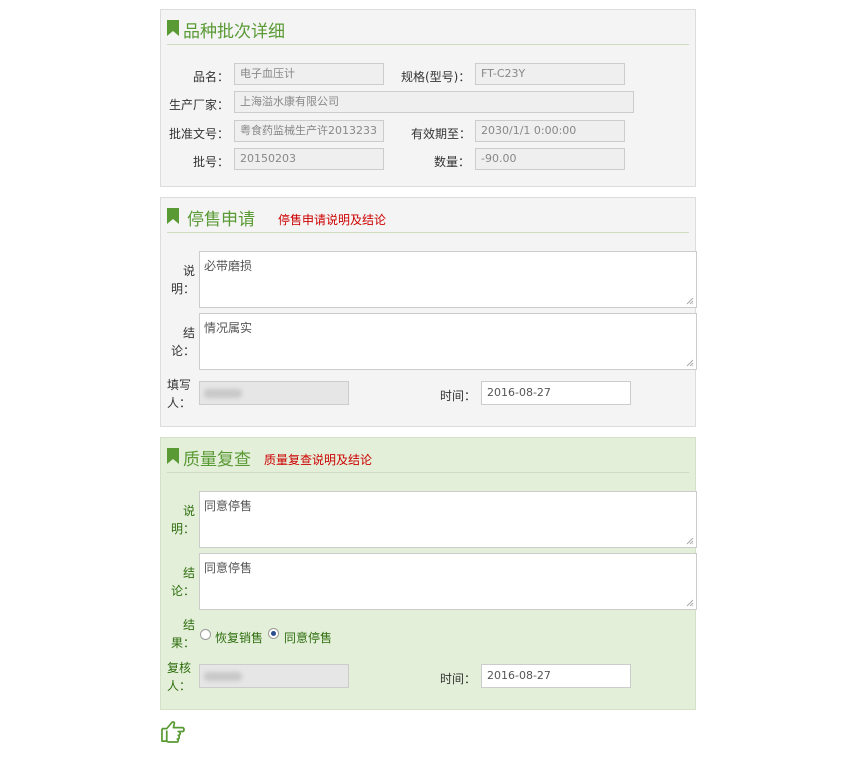 The image size is (858, 769). What do you see at coordinates (199, 105) in the screenshot?
I see `maker-label: 生产厂家：` at bounding box center [199, 105].